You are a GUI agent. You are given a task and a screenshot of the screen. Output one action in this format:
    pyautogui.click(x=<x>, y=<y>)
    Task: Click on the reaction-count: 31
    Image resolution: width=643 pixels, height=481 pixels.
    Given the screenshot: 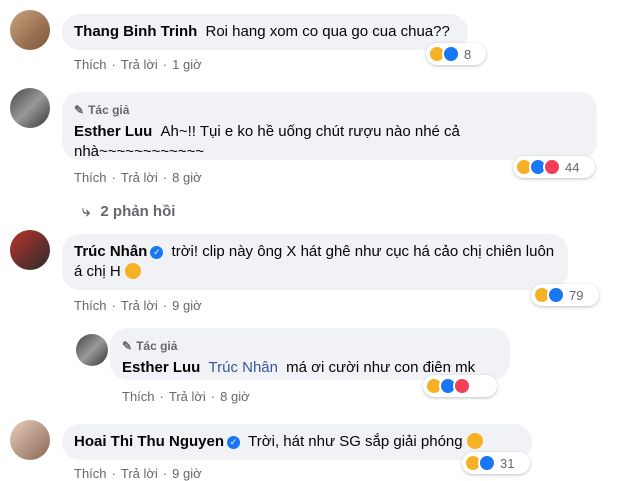 What is the action you would take?
    pyautogui.click(x=507, y=463)
    